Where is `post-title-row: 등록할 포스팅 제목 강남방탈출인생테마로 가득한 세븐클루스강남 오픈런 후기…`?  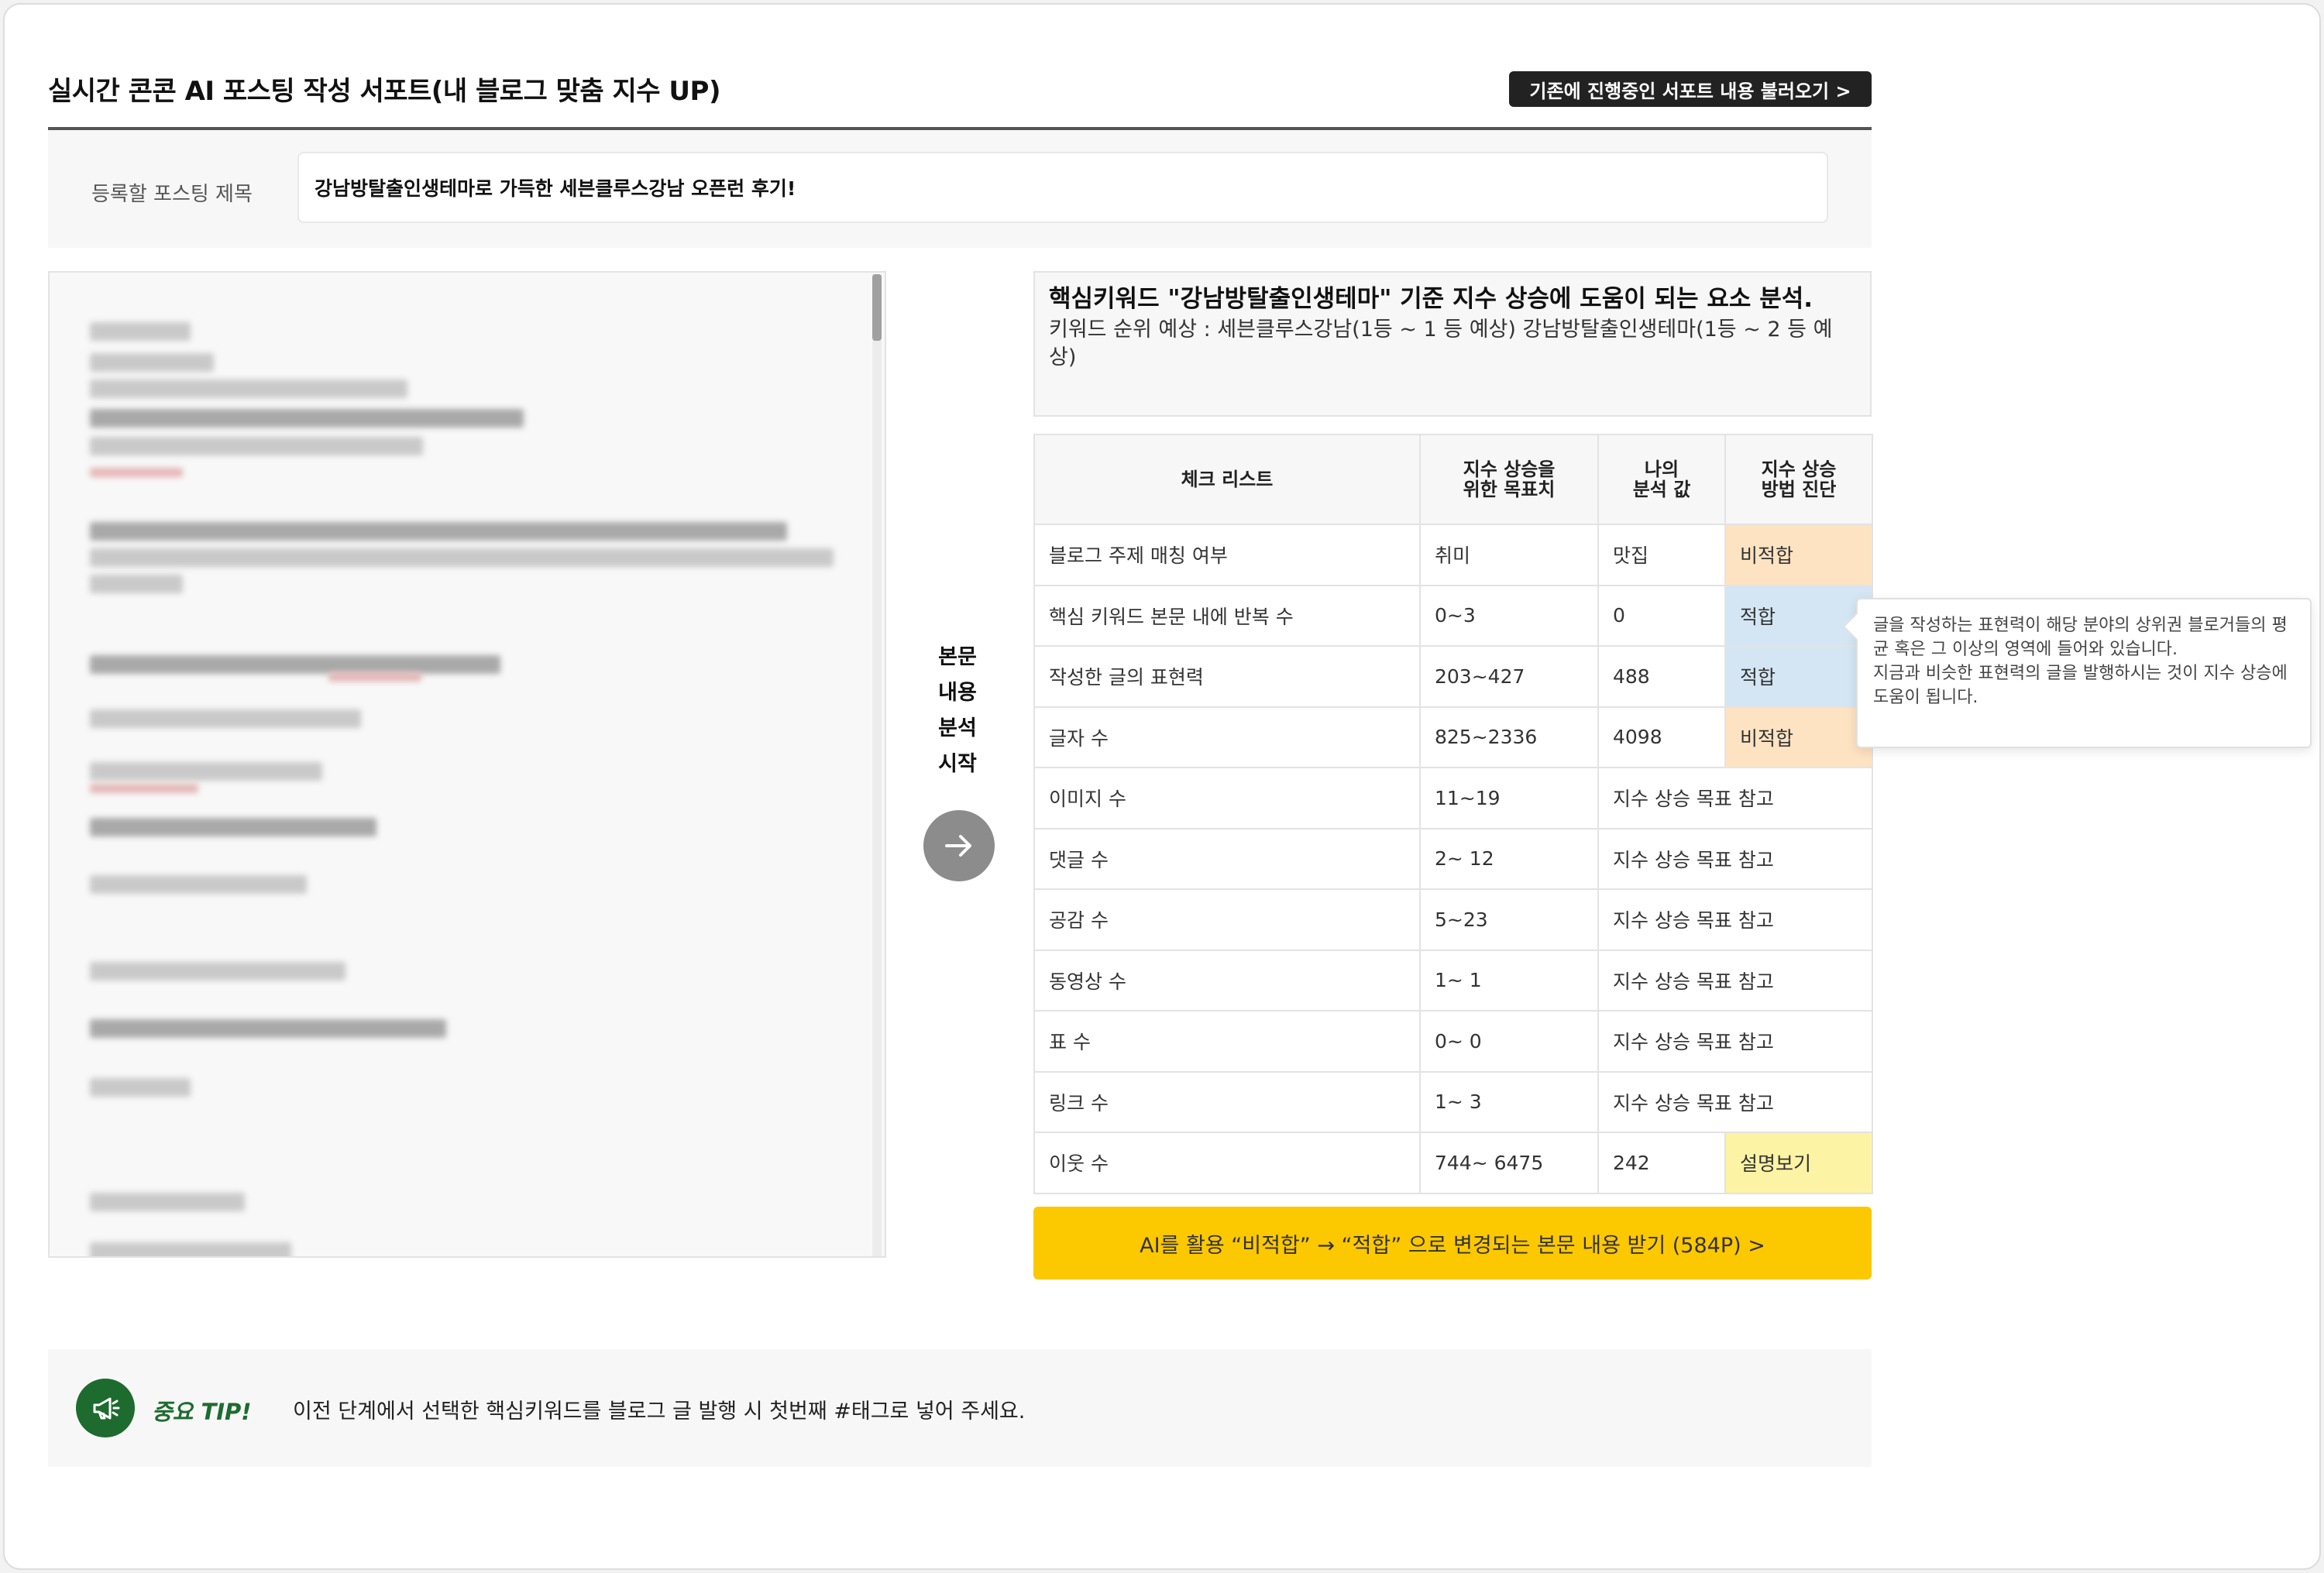
post-title-row: 등록할 포스팅 제목 강남방탈출인생테마로 가득한 세븐클루스강남 오픈런 후기… is located at coordinates (960, 189).